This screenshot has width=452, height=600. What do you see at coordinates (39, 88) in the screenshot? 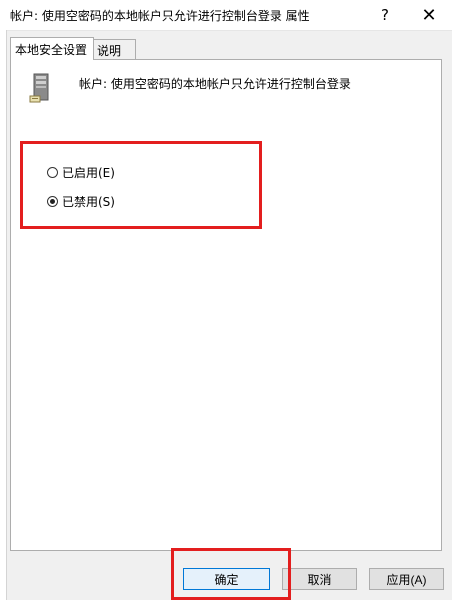
I see `server-icon` at bounding box center [39, 88].